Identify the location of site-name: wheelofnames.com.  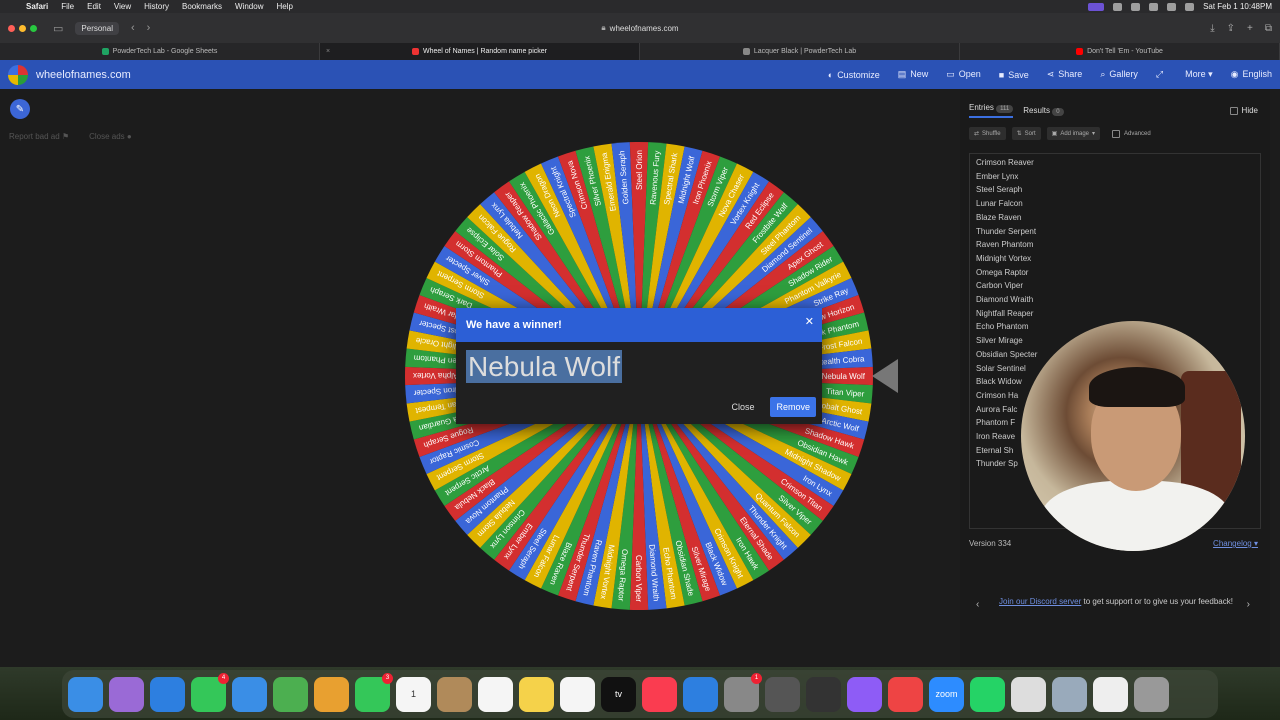
(83, 75).